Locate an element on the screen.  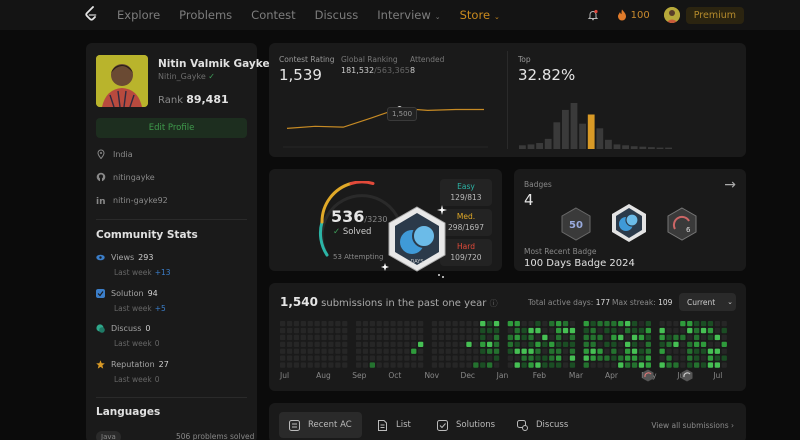
nav-interview: Interview ⌄ is located at coordinates (408, 15).